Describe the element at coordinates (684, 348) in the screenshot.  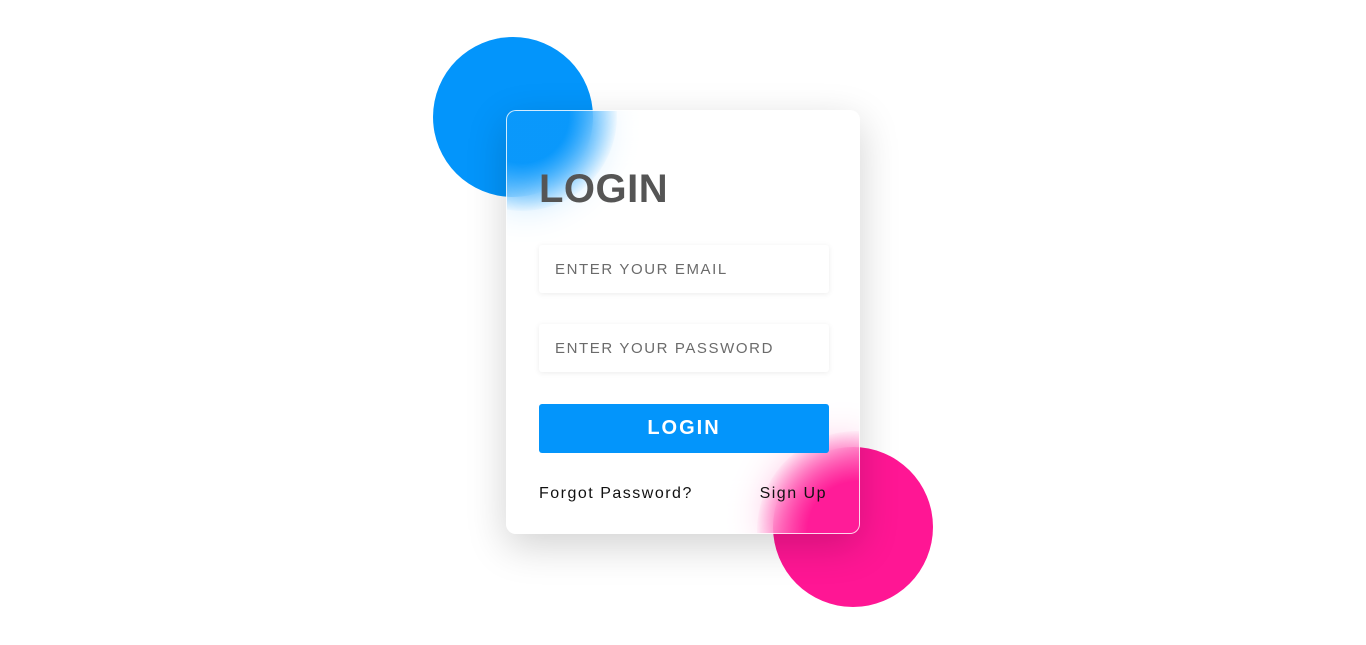
I see `password-field` at that location.